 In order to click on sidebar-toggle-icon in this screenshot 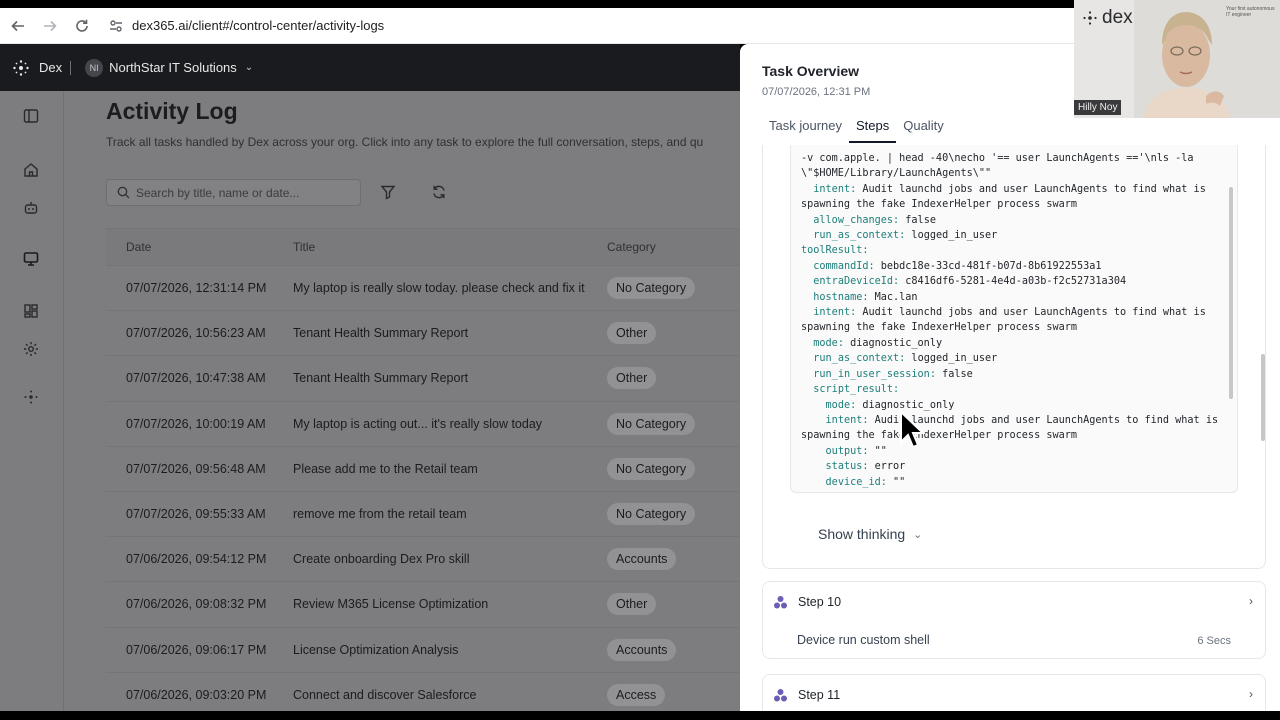, I will do `click(31, 116)`.